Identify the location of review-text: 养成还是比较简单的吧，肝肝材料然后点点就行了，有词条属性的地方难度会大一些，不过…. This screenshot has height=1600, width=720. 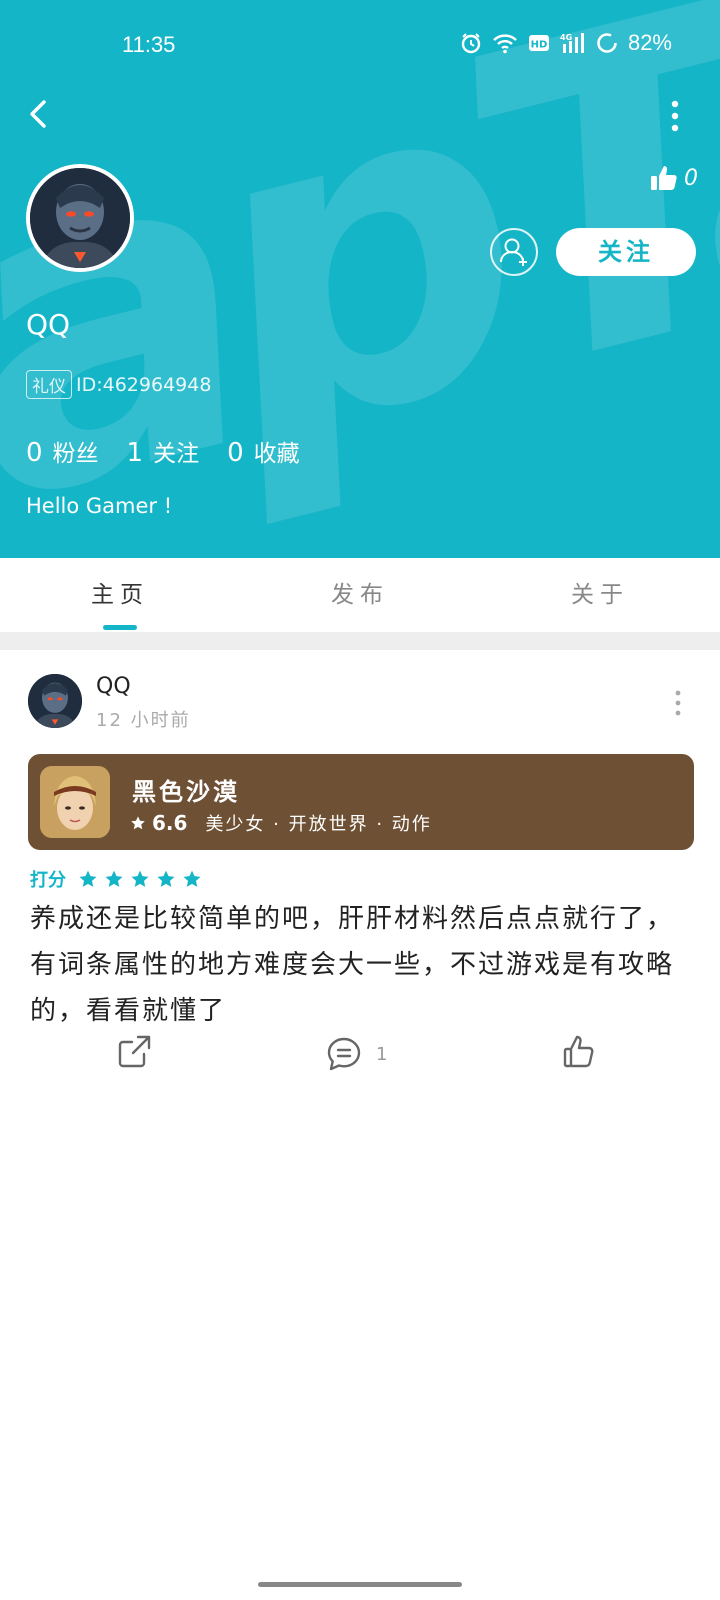
(352, 965).